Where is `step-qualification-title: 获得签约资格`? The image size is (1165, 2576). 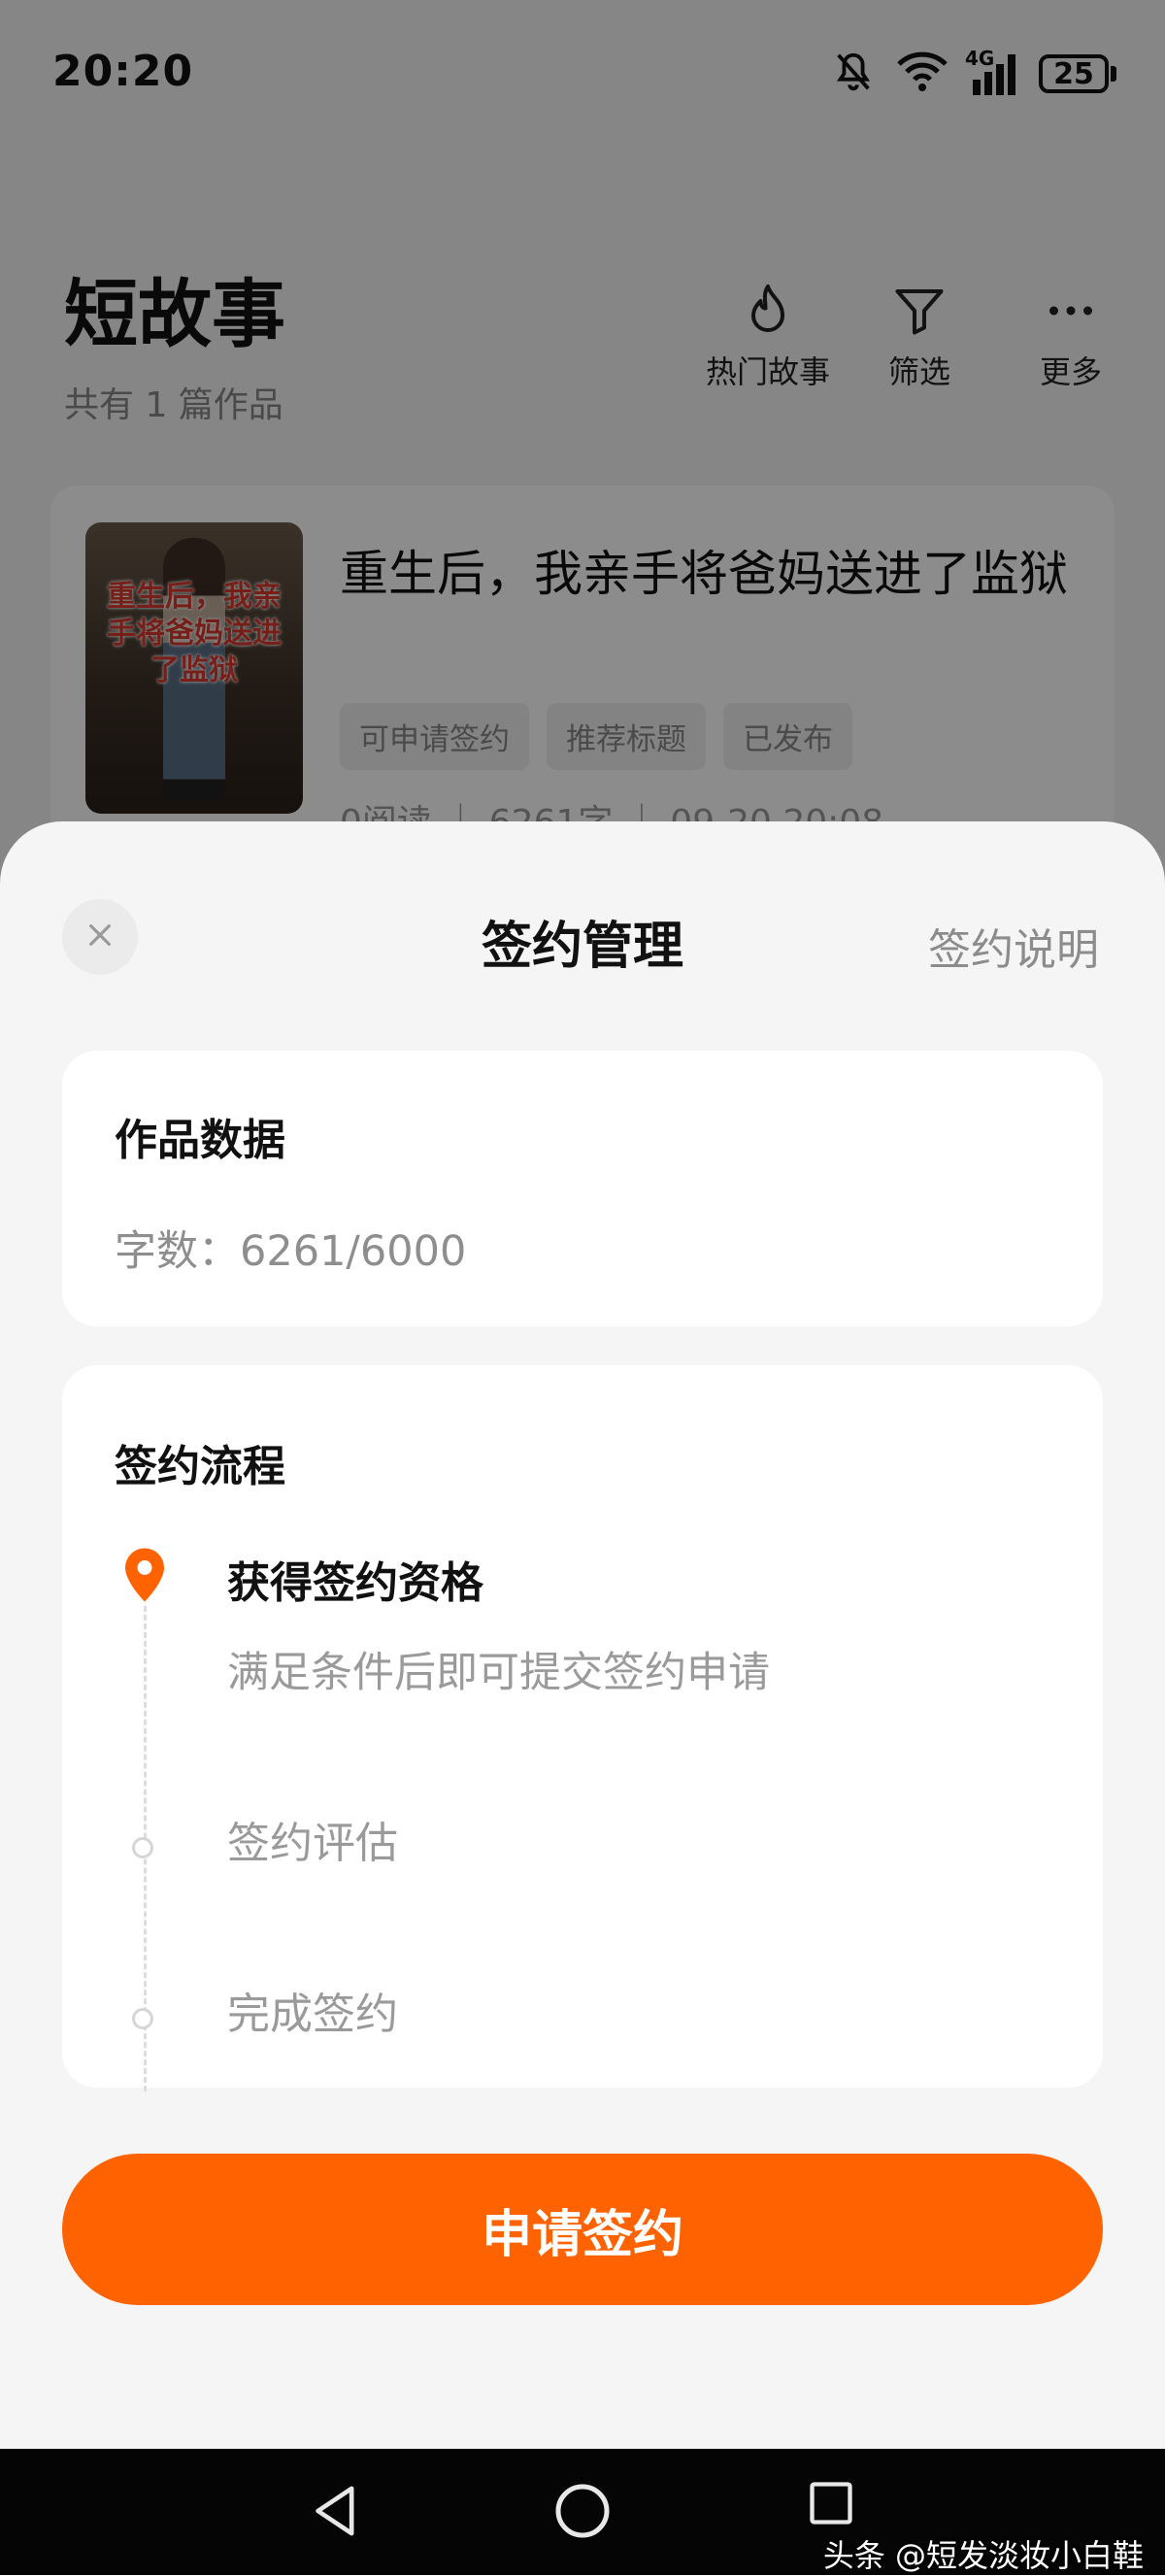
step-qualification-title: 获得签约资格 is located at coordinates (355, 1583).